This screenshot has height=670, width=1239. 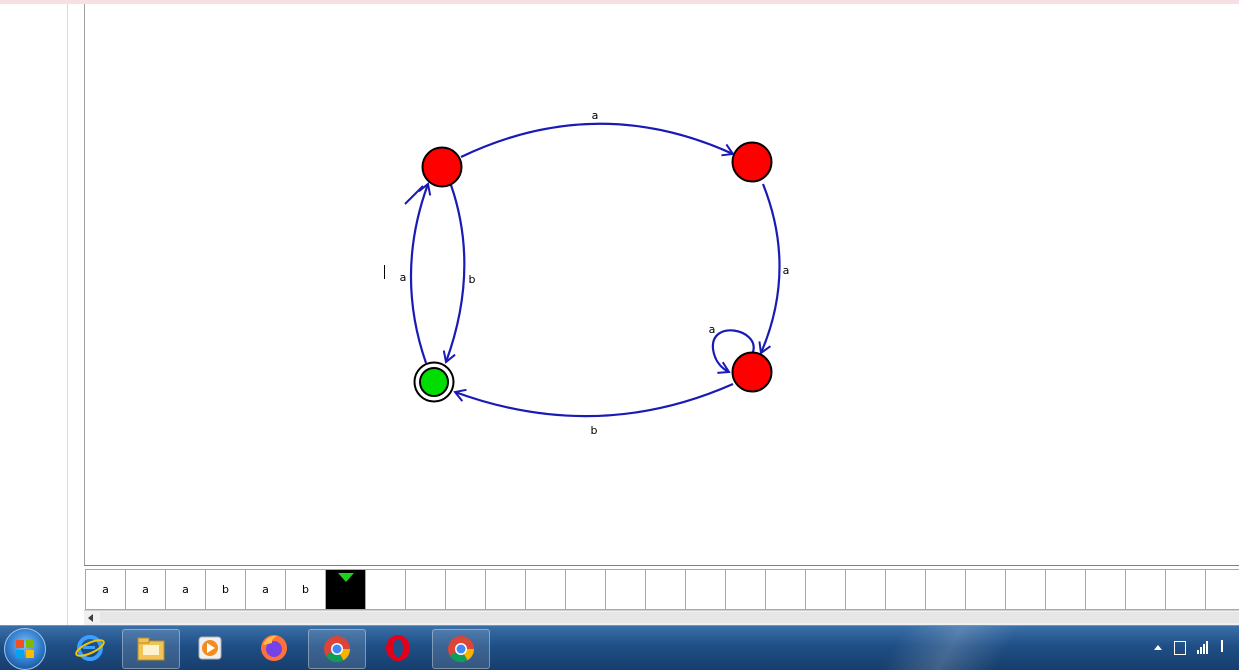 I want to click on windows-logo-icon, so click(x=25, y=649).